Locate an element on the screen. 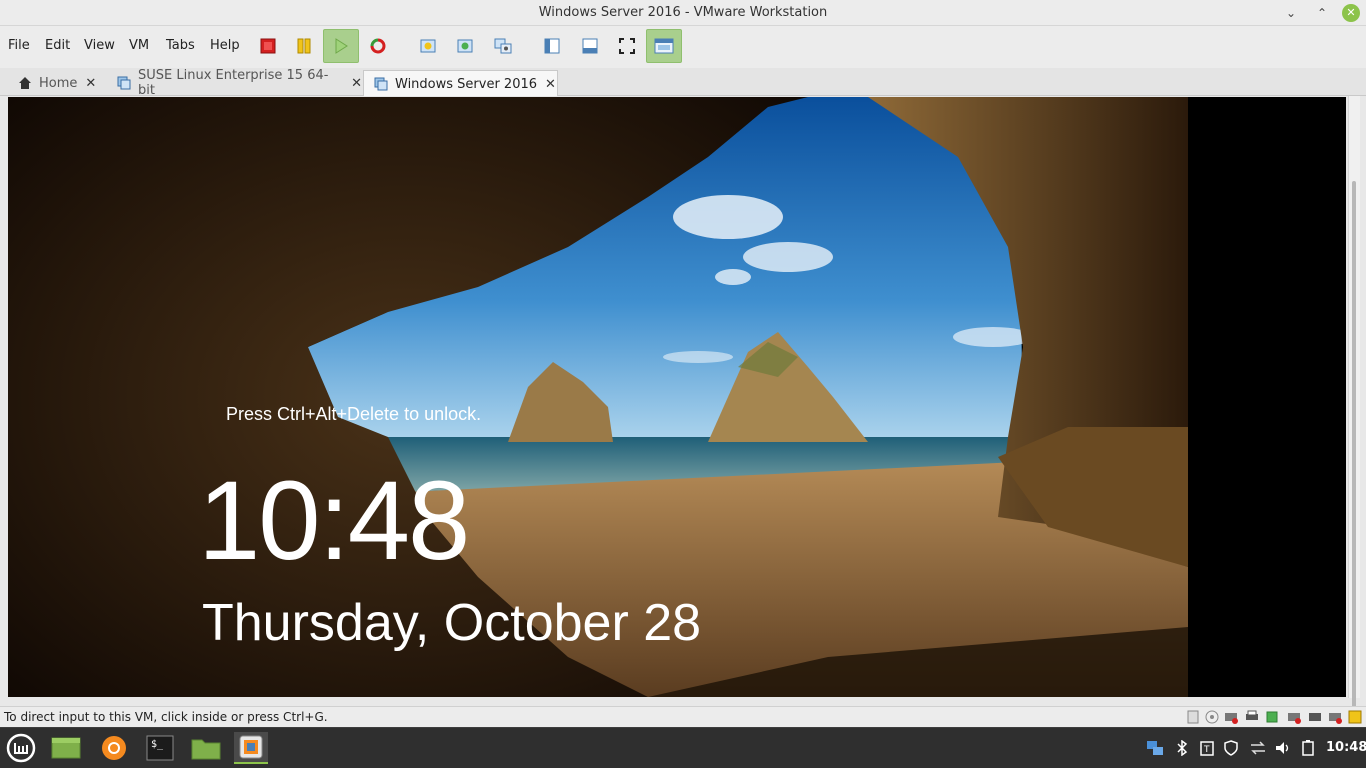  volume-icon is located at coordinates (1283, 748).